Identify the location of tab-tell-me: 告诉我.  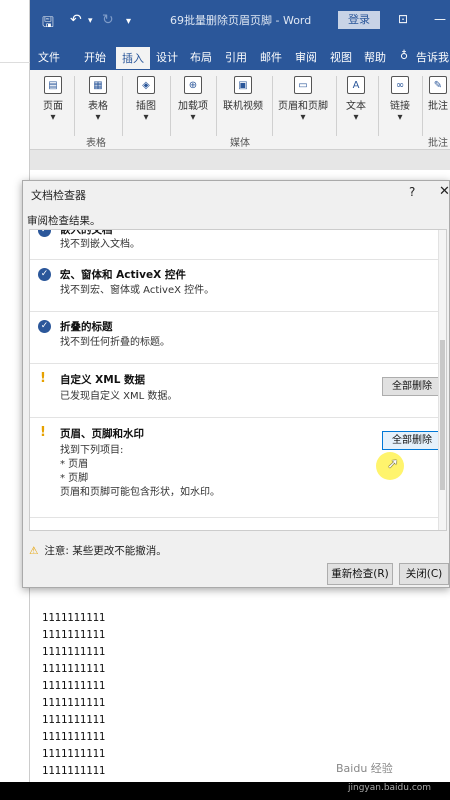
(432, 57).